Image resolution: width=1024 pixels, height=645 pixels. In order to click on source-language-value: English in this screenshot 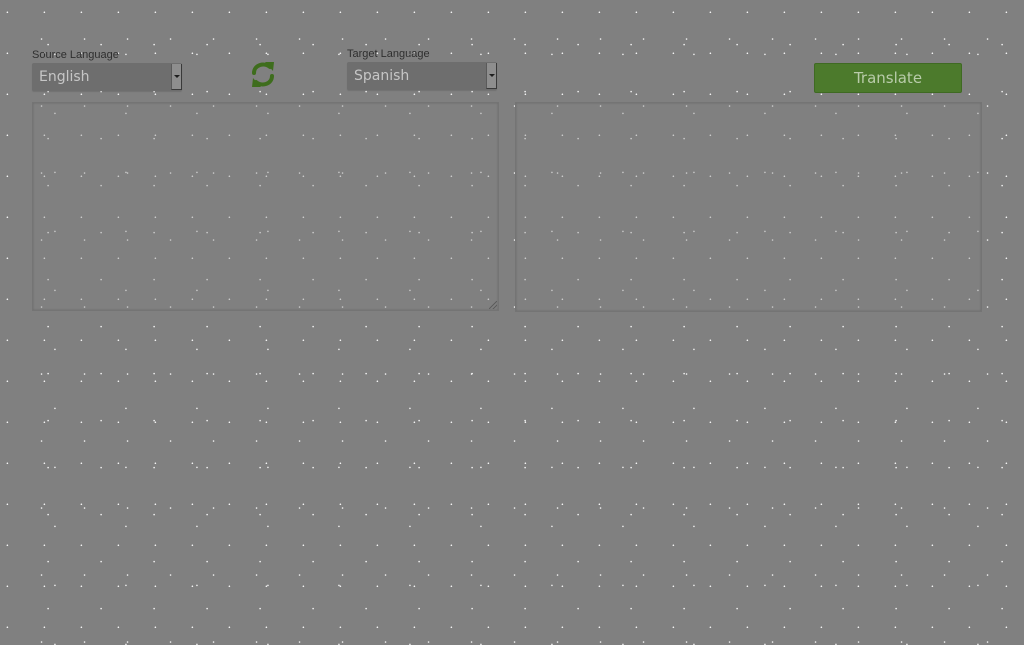, I will do `click(64, 77)`.